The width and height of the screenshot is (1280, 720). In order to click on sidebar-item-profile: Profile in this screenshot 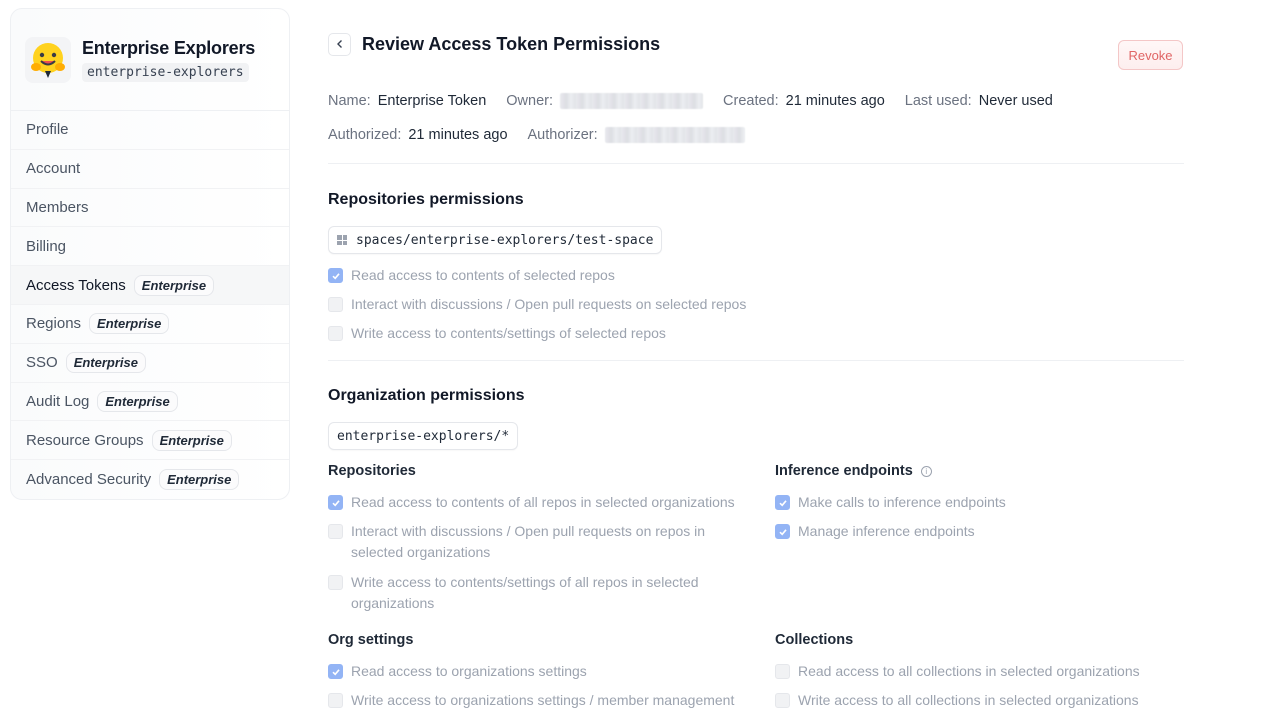, I will do `click(150, 130)`.